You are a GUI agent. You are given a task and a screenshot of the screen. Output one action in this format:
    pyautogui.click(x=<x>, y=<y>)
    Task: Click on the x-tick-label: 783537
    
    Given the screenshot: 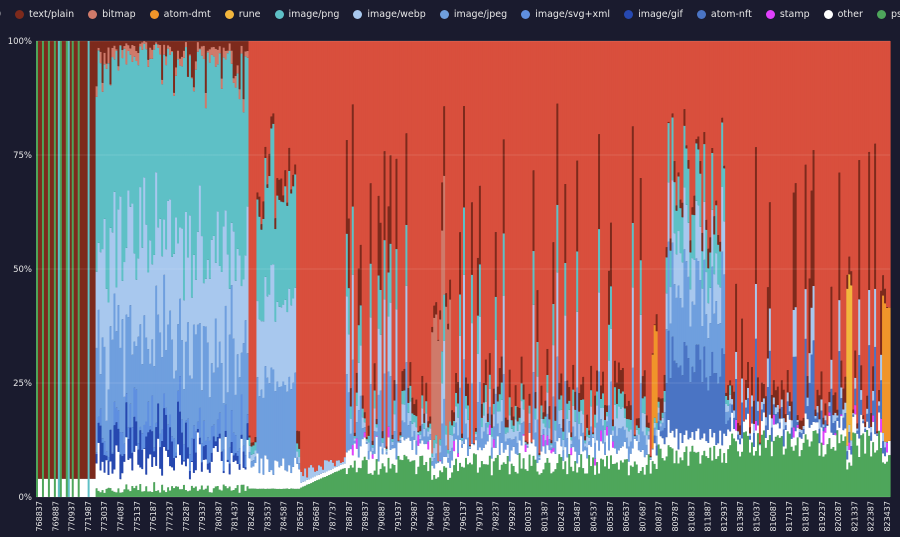 What is the action you would take?
    pyautogui.click(x=267, y=516)
    